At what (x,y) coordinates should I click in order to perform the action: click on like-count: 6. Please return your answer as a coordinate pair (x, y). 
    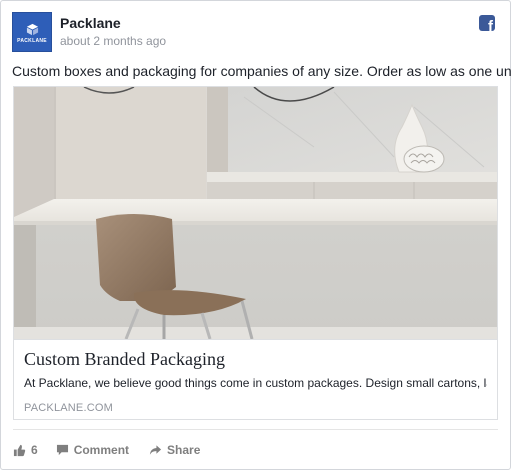
    Looking at the image, I should click on (34, 450).